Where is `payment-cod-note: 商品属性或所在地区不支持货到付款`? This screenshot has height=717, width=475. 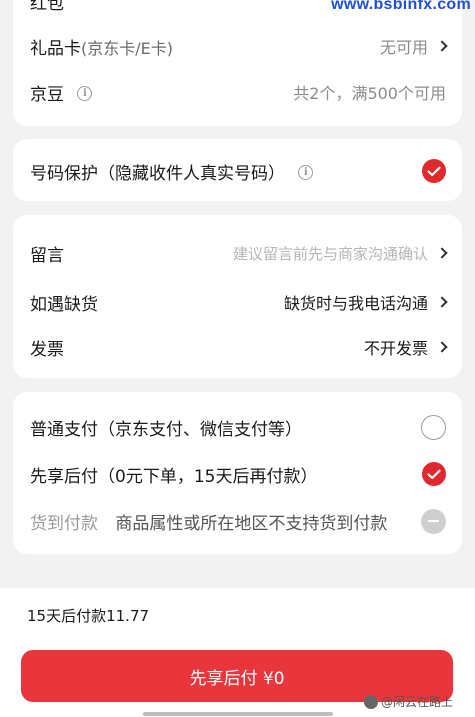 payment-cod-note: 商品属性或所在地区不支持货到付款 is located at coordinates (251, 523).